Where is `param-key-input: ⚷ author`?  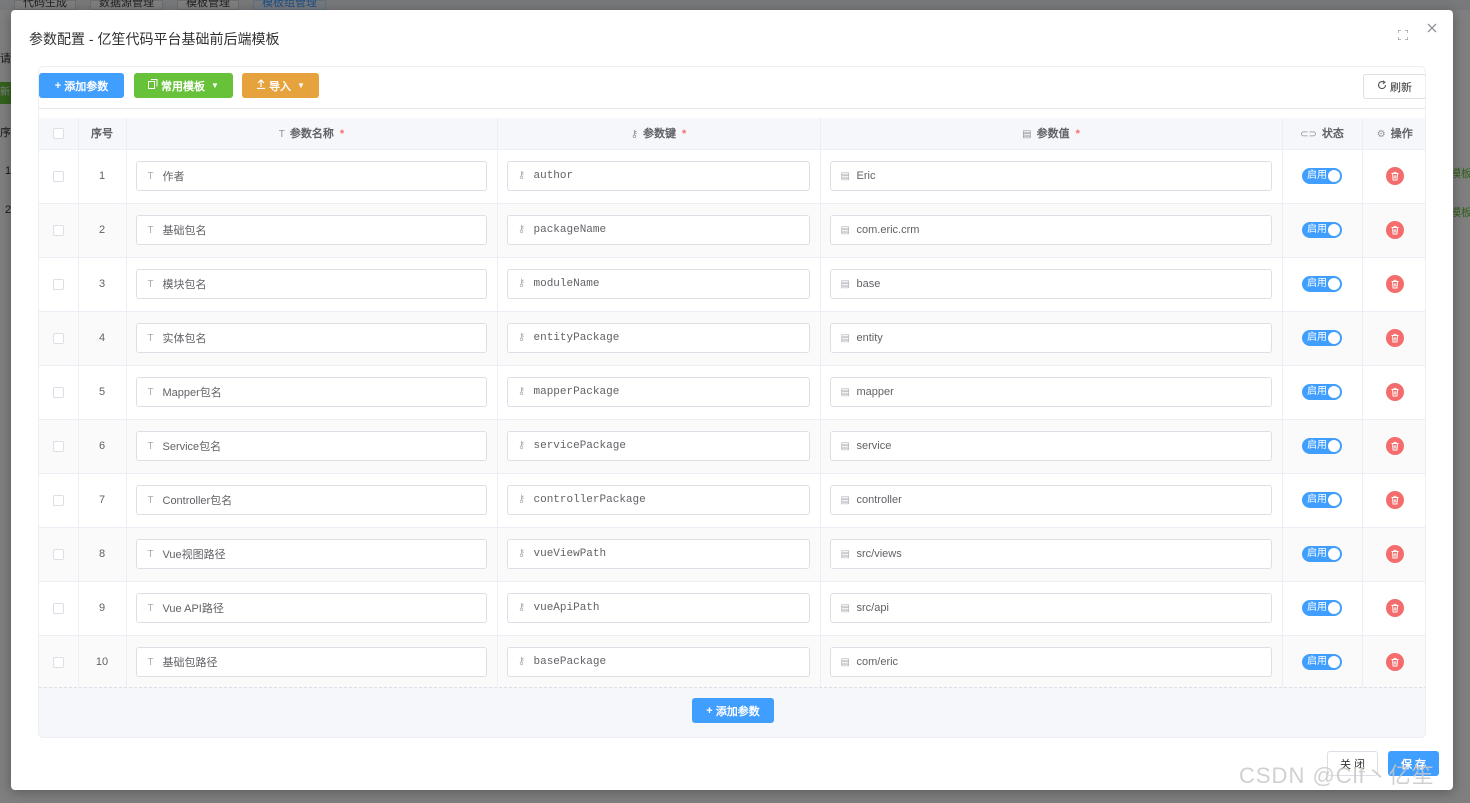
param-key-input: ⚷ author is located at coordinates (658, 176).